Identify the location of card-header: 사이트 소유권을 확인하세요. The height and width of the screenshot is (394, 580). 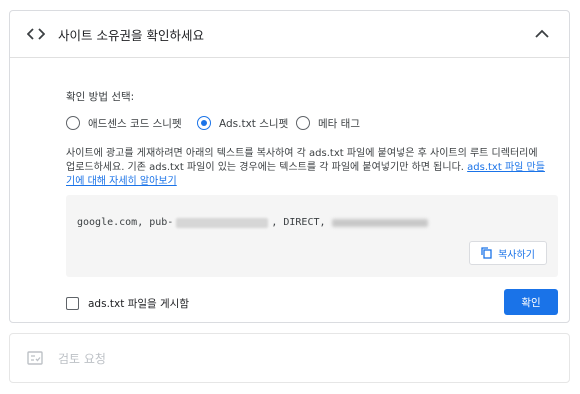
(289, 34).